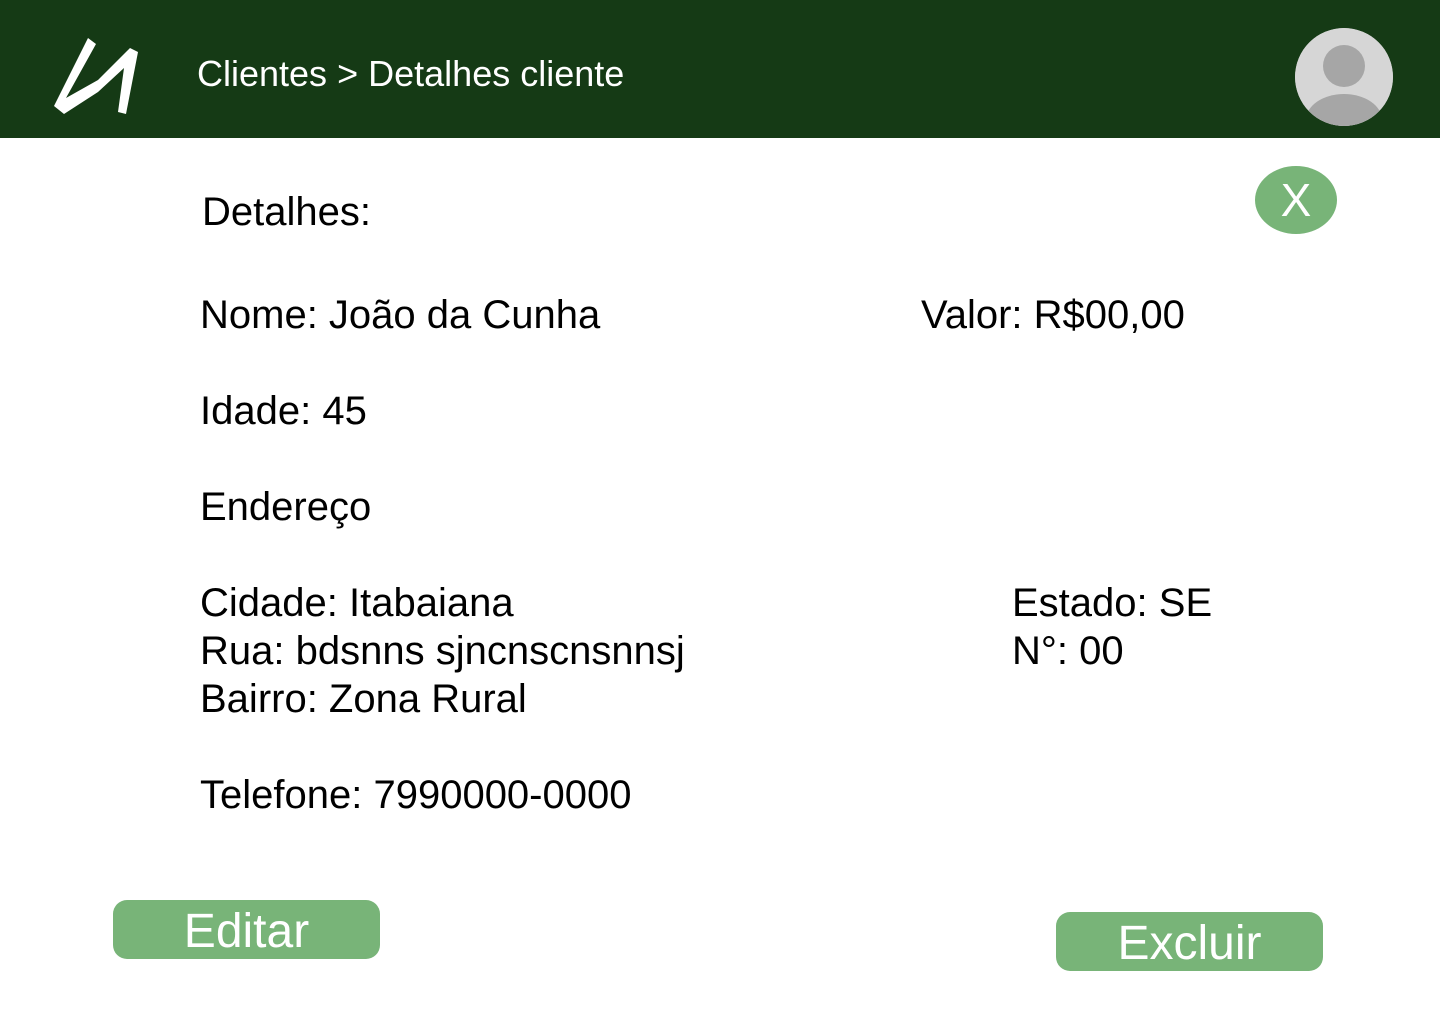  Describe the element at coordinates (286, 507) in the screenshot. I see `address-heading: Endereço` at that location.